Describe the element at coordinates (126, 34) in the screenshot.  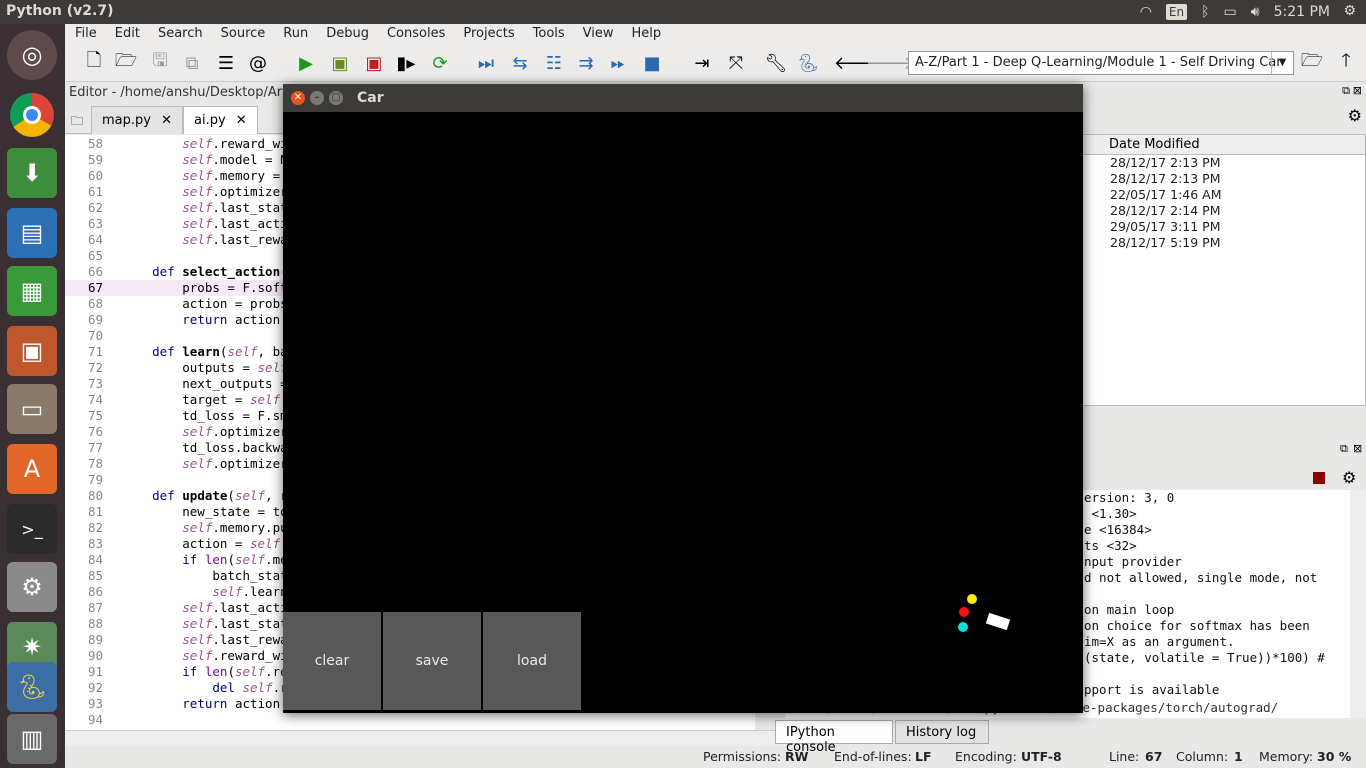
I see `menu-edit: Edit` at that location.